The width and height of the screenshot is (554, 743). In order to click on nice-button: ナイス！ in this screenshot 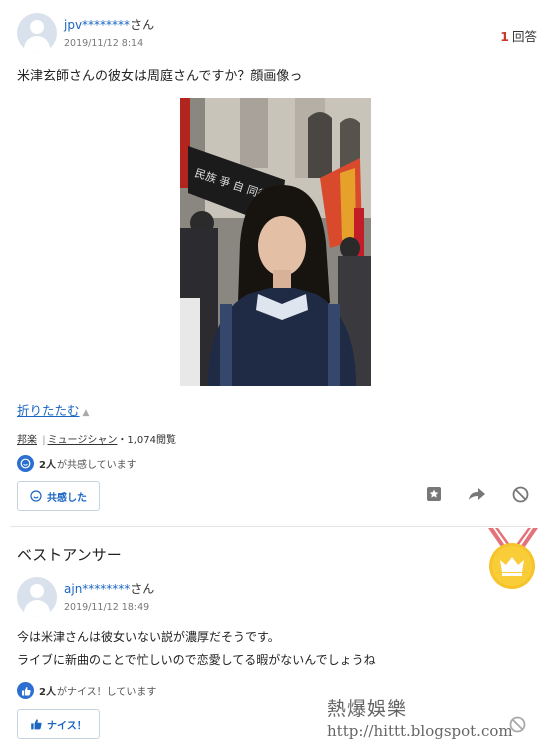, I will do `click(58, 724)`.